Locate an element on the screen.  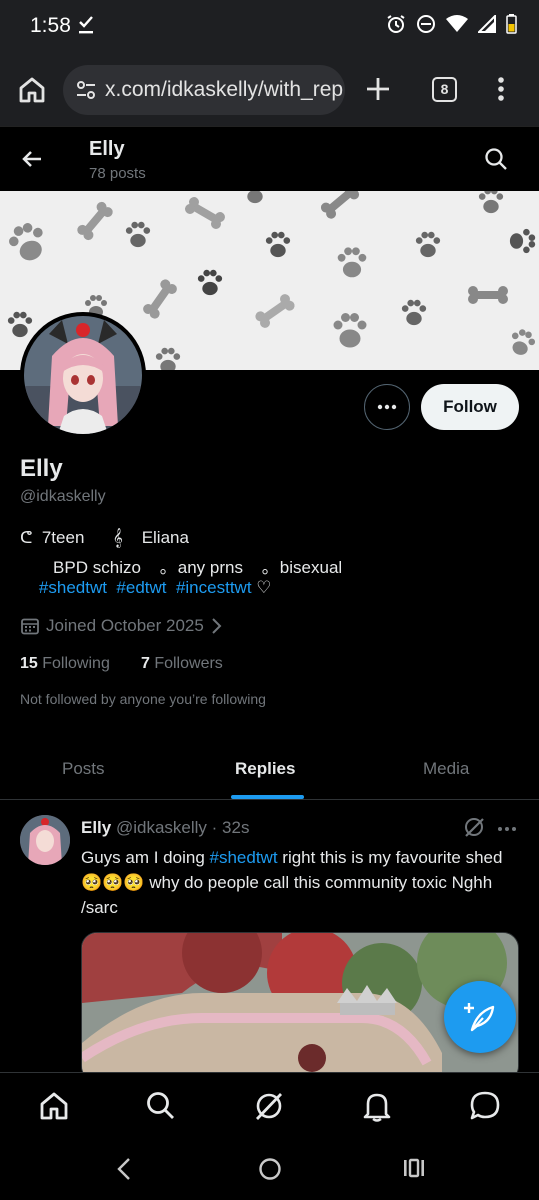
messages-icon is located at coordinates (485, 1106).